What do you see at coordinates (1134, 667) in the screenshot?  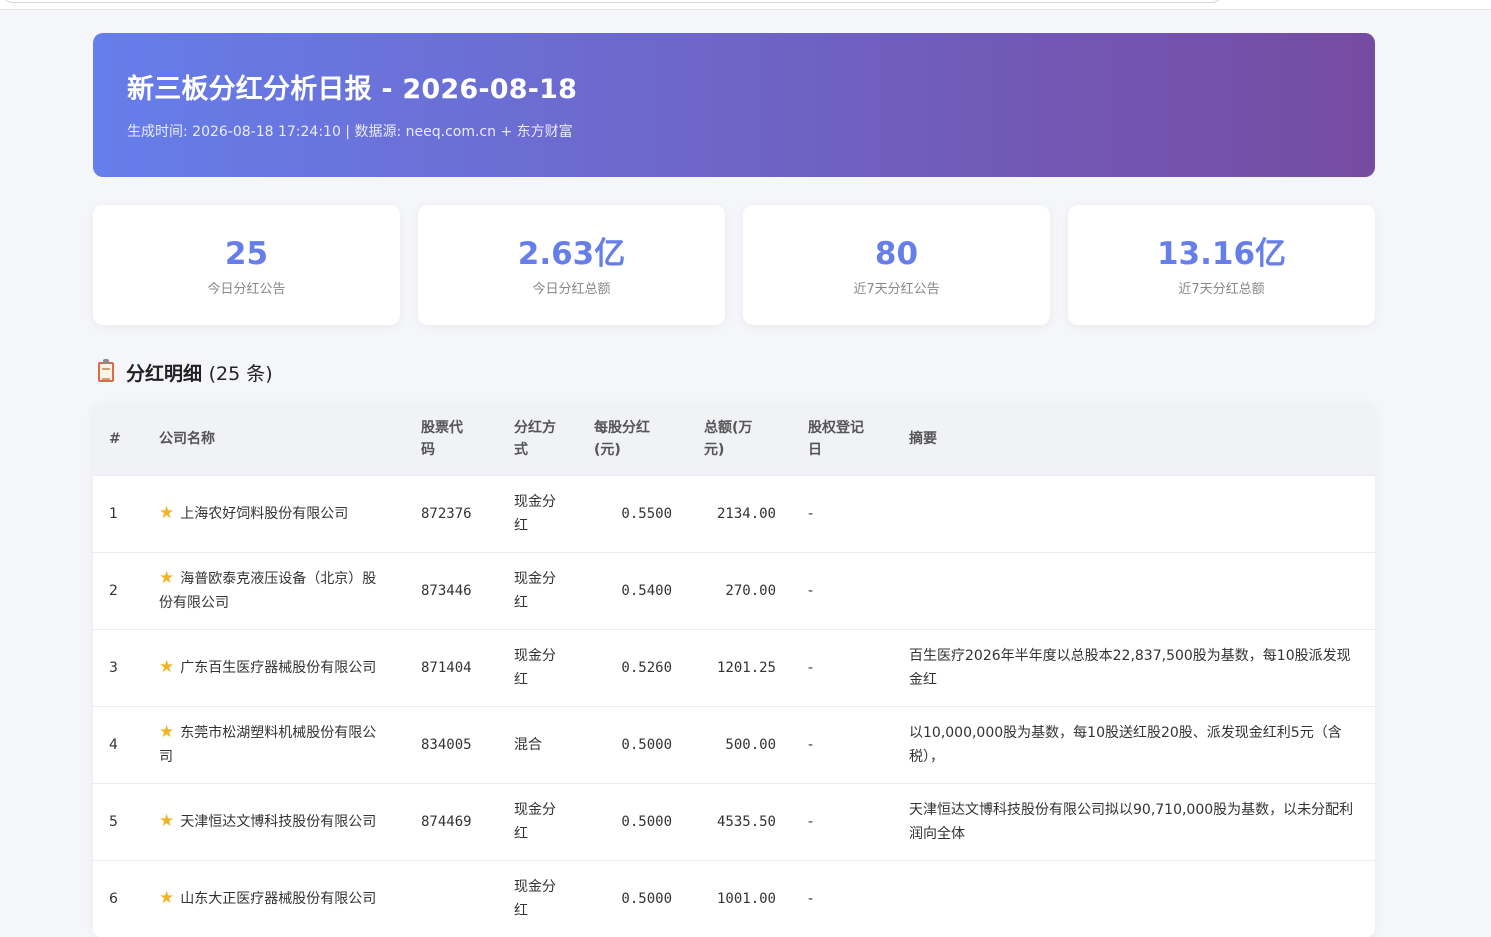 I see `cell-summary: 百生医疗2026年半年度以总股本22,837,500股为基数，每10股派发现金红` at bounding box center [1134, 667].